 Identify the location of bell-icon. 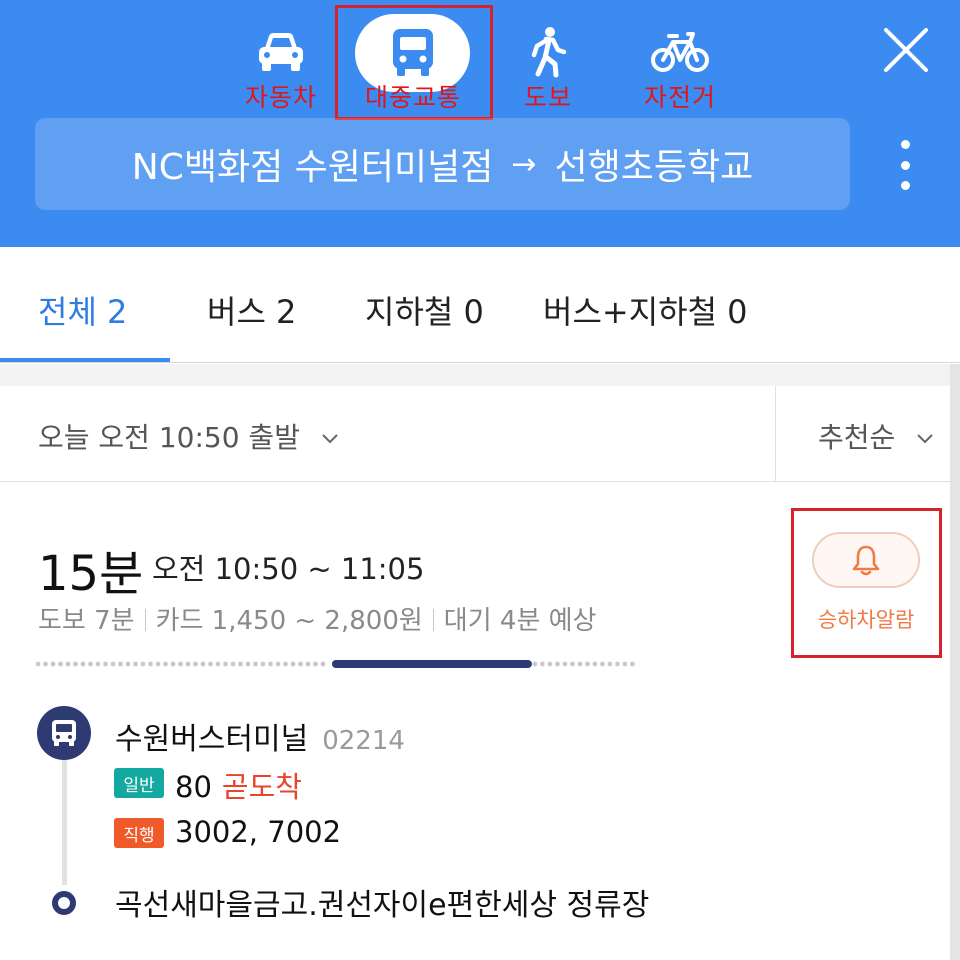
(866, 560).